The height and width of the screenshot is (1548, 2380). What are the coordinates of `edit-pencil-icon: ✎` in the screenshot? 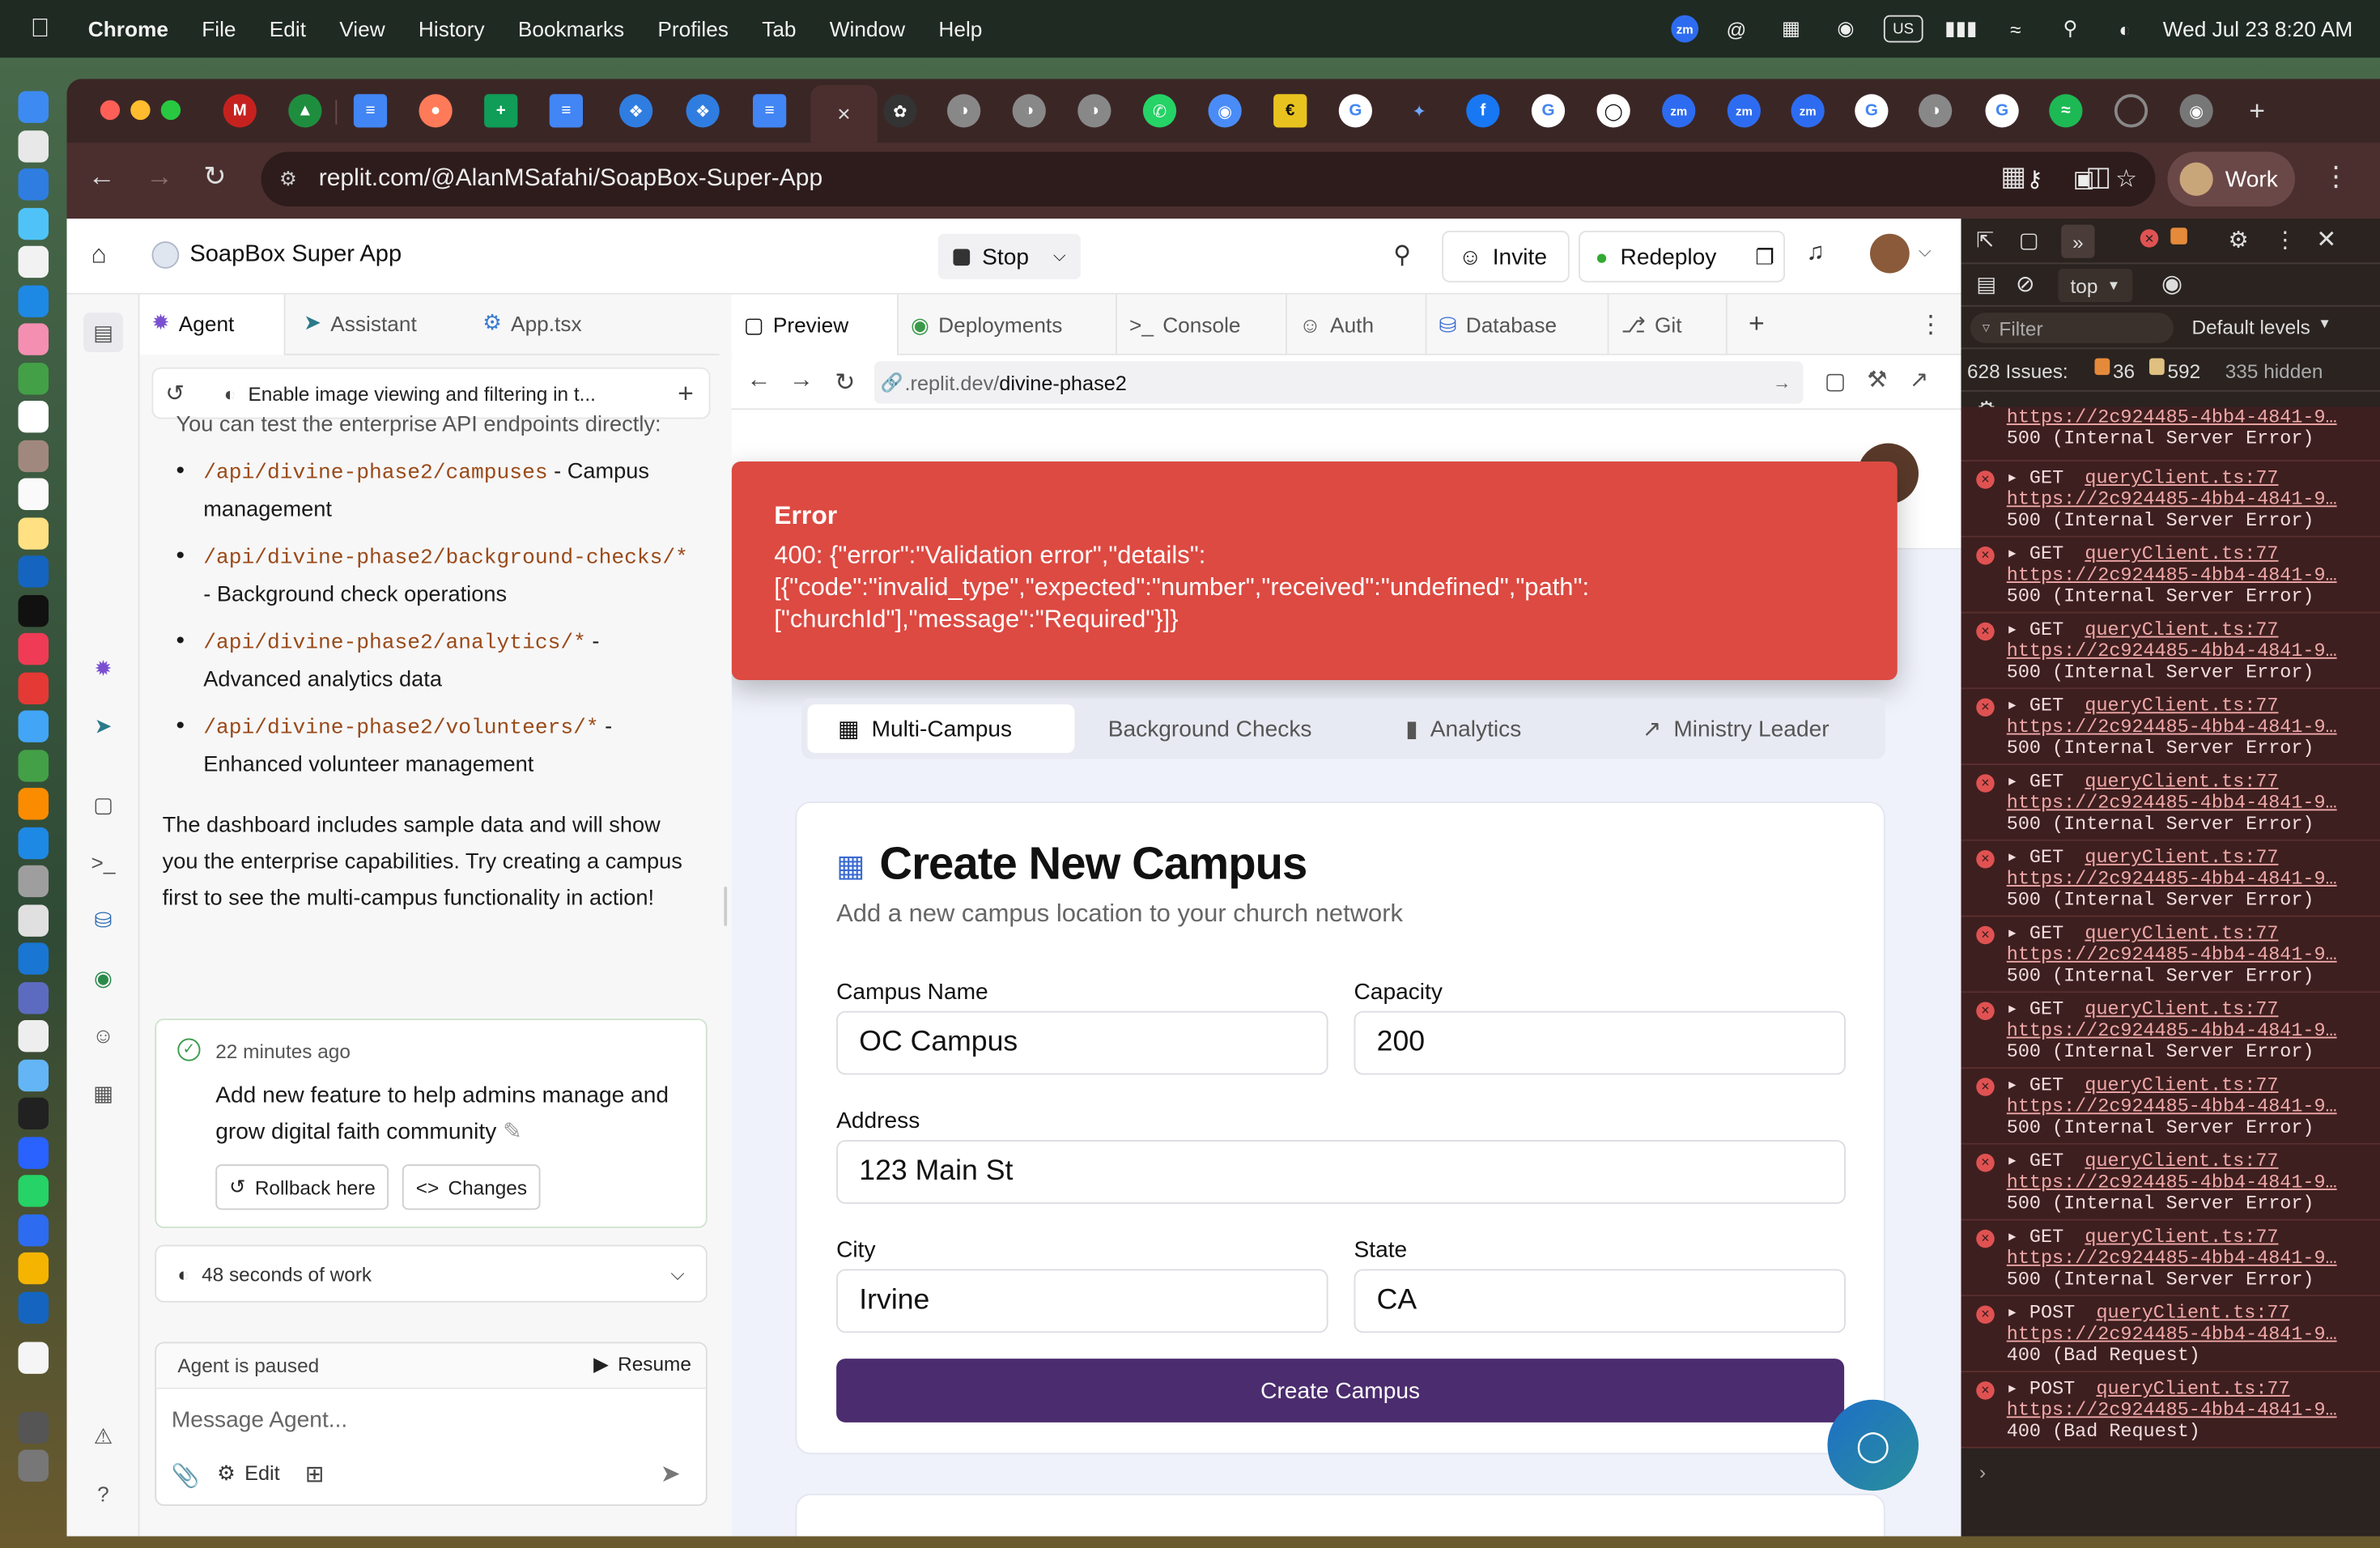 It's located at (512, 1132).